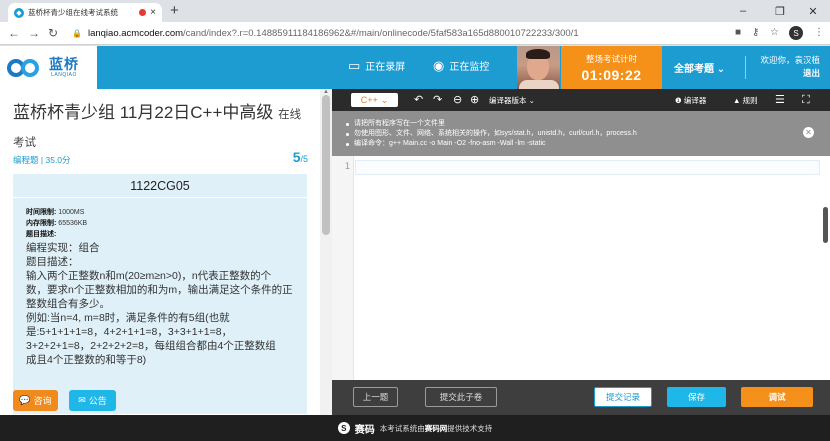 The image size is (830, 441). Describe the element at coordinates (437, 100) in the screenshot. I see `redo-icon: ↷` at that location.